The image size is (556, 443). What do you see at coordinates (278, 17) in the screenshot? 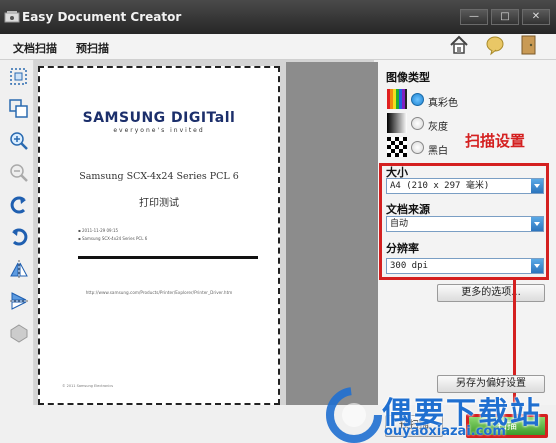
I see `title-bar: Easy Document Creator — □ ✕` at bounding box center [278, 17].